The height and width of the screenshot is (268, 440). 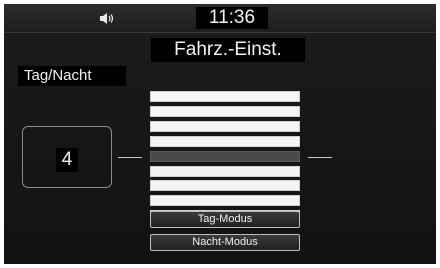 What do you see at coordinates (232, 18) in the screenshot?
I see `clock: 11:36` at bounding box center [232, 18].